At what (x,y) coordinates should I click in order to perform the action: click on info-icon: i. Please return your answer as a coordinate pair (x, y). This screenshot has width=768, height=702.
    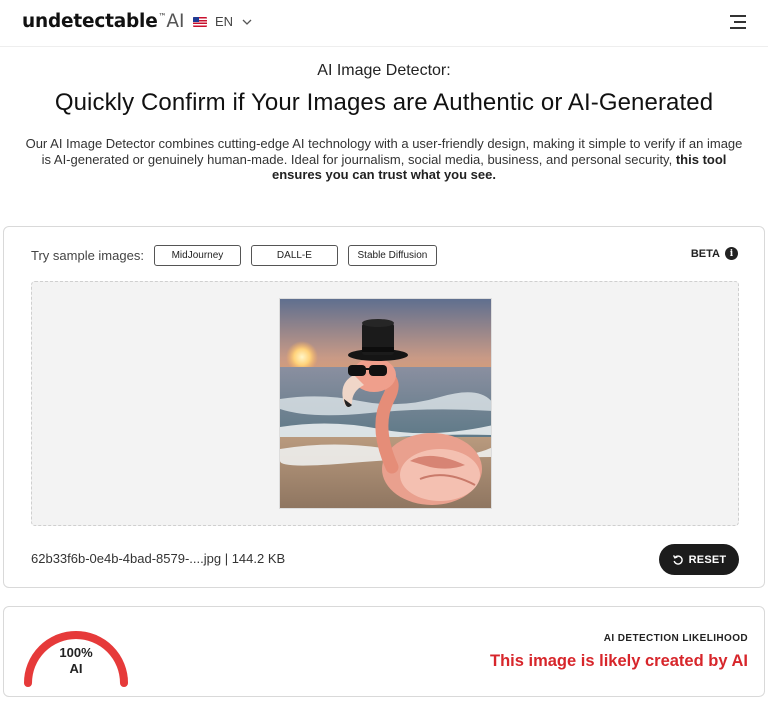
    Looking at the image, I should click on (731, 253).